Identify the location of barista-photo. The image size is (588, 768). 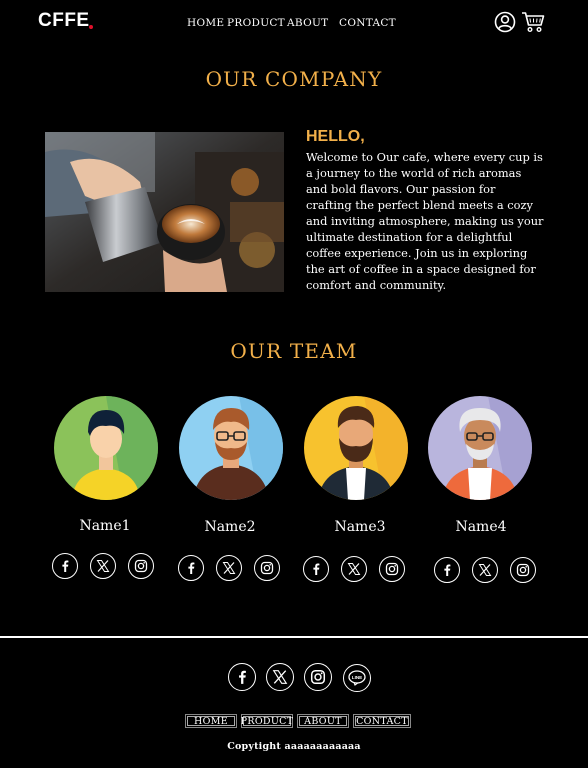
(164, 212).